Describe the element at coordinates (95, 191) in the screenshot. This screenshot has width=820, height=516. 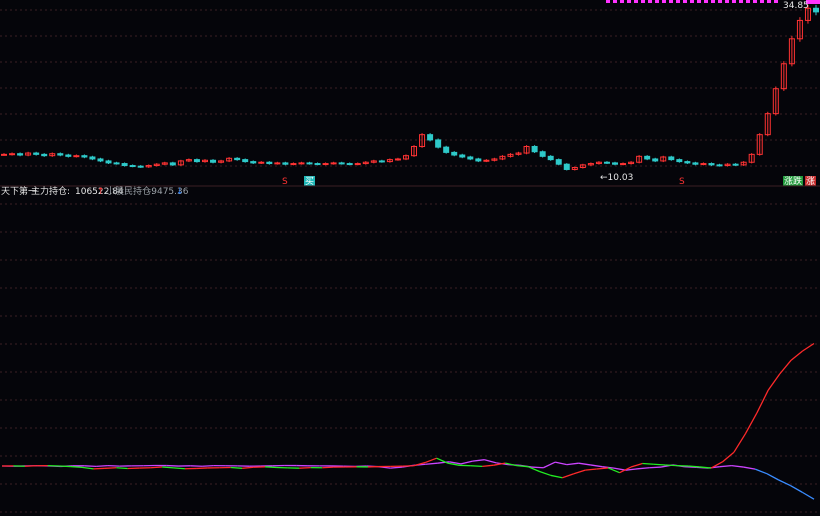
I see `indicator-legend: 天下第一 主力持仓: 106522.84 ↑ 小股民持仓: -9475.36 ↓` at that location.